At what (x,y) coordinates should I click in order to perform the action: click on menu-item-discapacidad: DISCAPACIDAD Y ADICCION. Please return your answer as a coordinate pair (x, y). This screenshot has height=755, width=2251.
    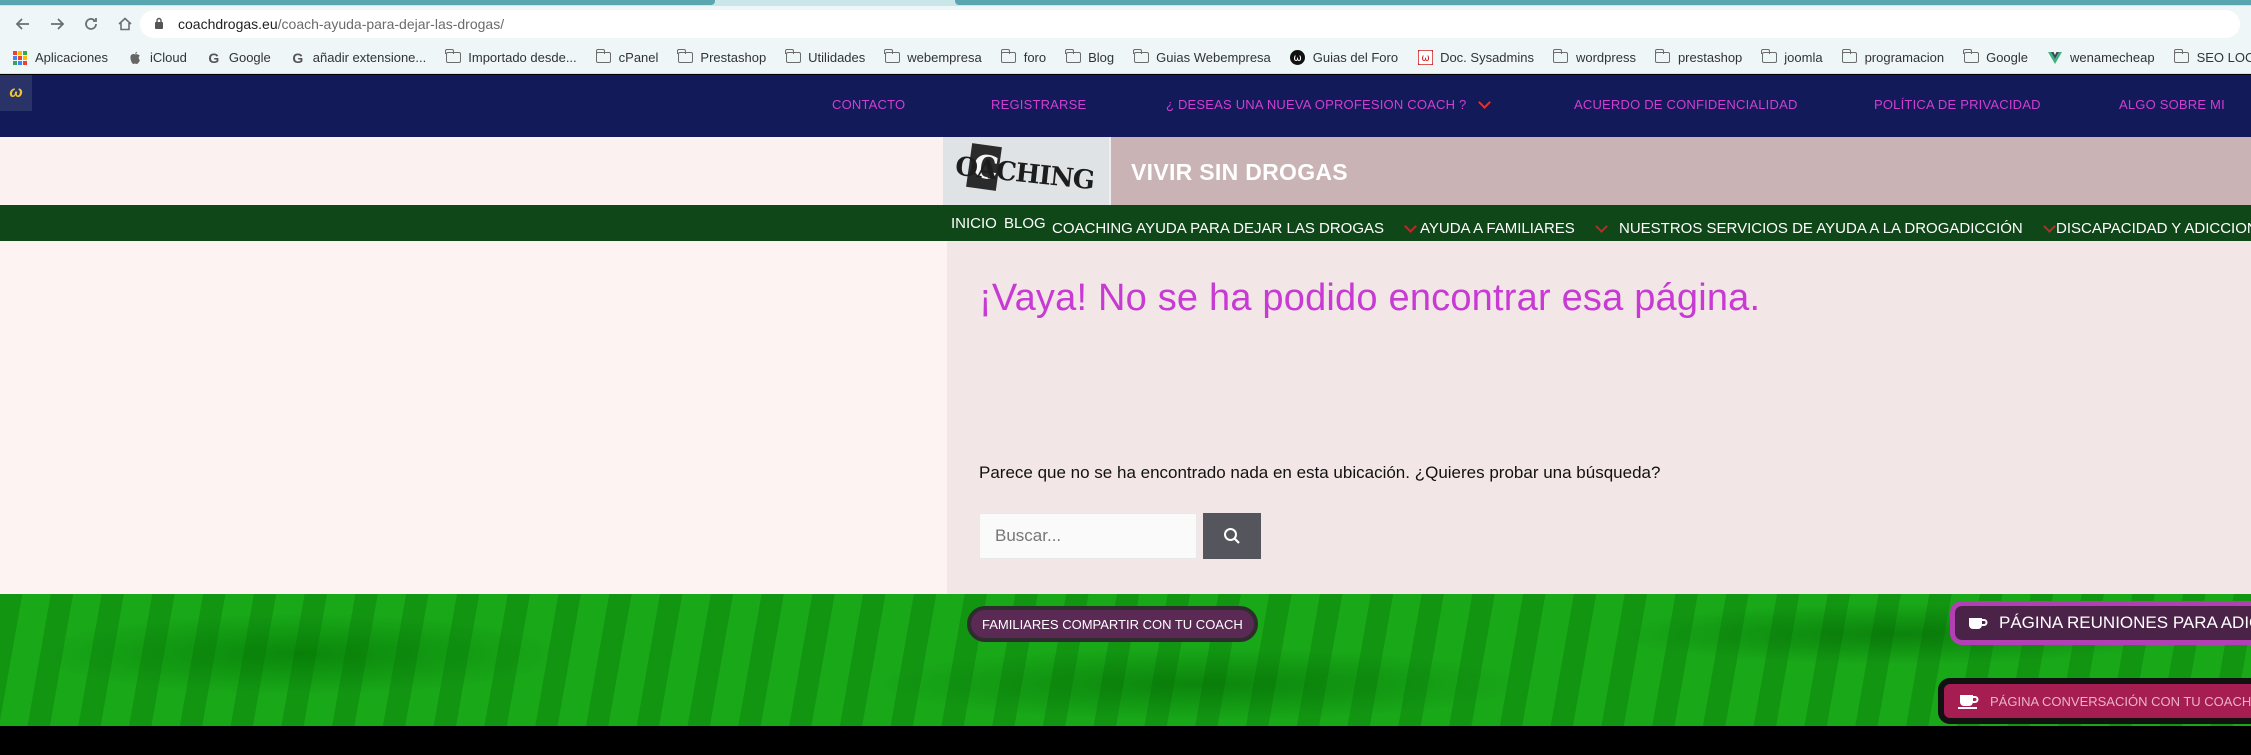
    Looking at the image, I should click on (2153, 228).